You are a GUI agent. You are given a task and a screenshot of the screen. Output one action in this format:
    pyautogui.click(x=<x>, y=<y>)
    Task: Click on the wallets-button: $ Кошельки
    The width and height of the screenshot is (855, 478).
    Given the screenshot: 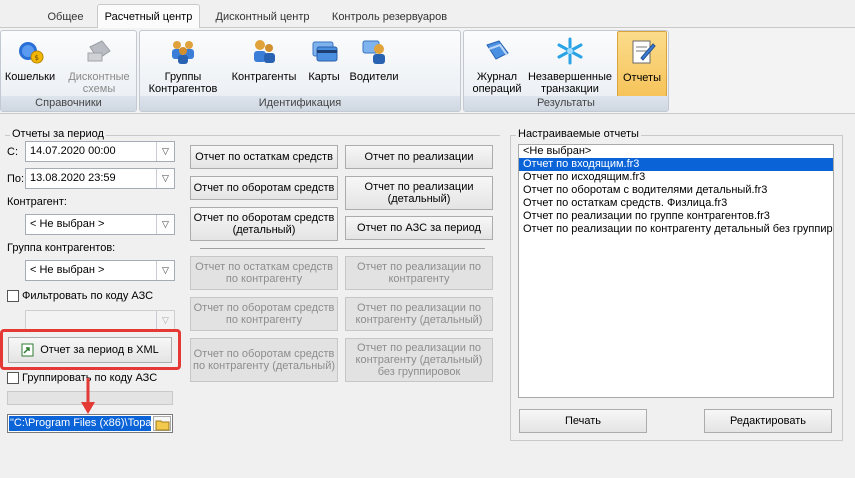 What is the action you would take?
    pyautogui.click(x=30, y=64)
    